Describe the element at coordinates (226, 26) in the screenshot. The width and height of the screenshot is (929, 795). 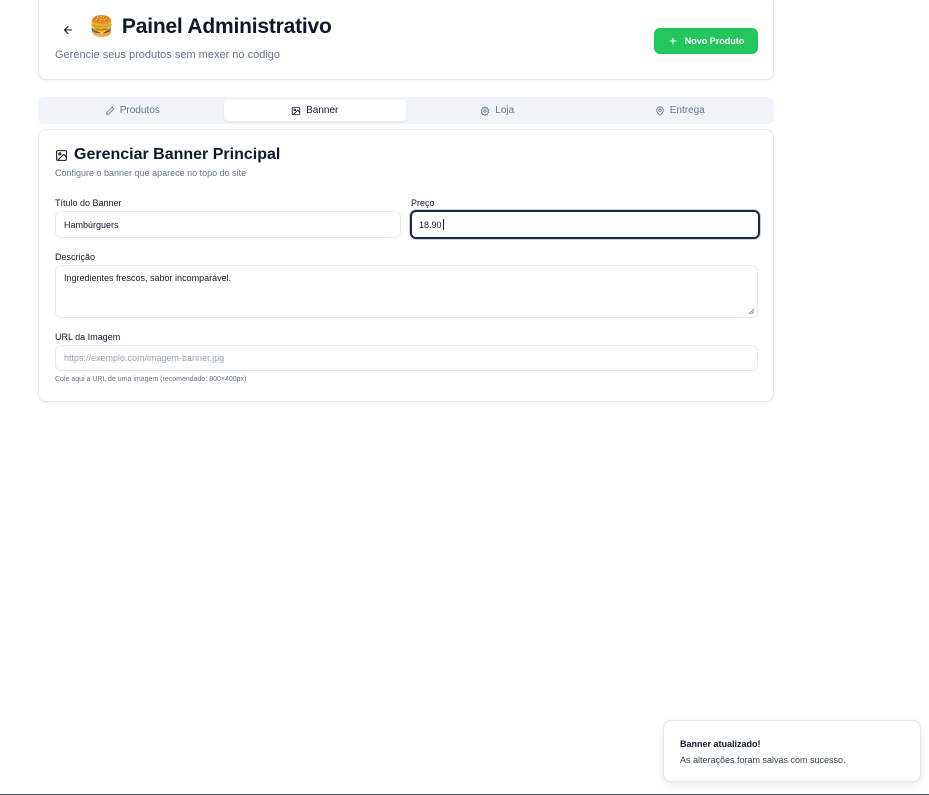
I see `page-title: Painel Administrativo` at that location.